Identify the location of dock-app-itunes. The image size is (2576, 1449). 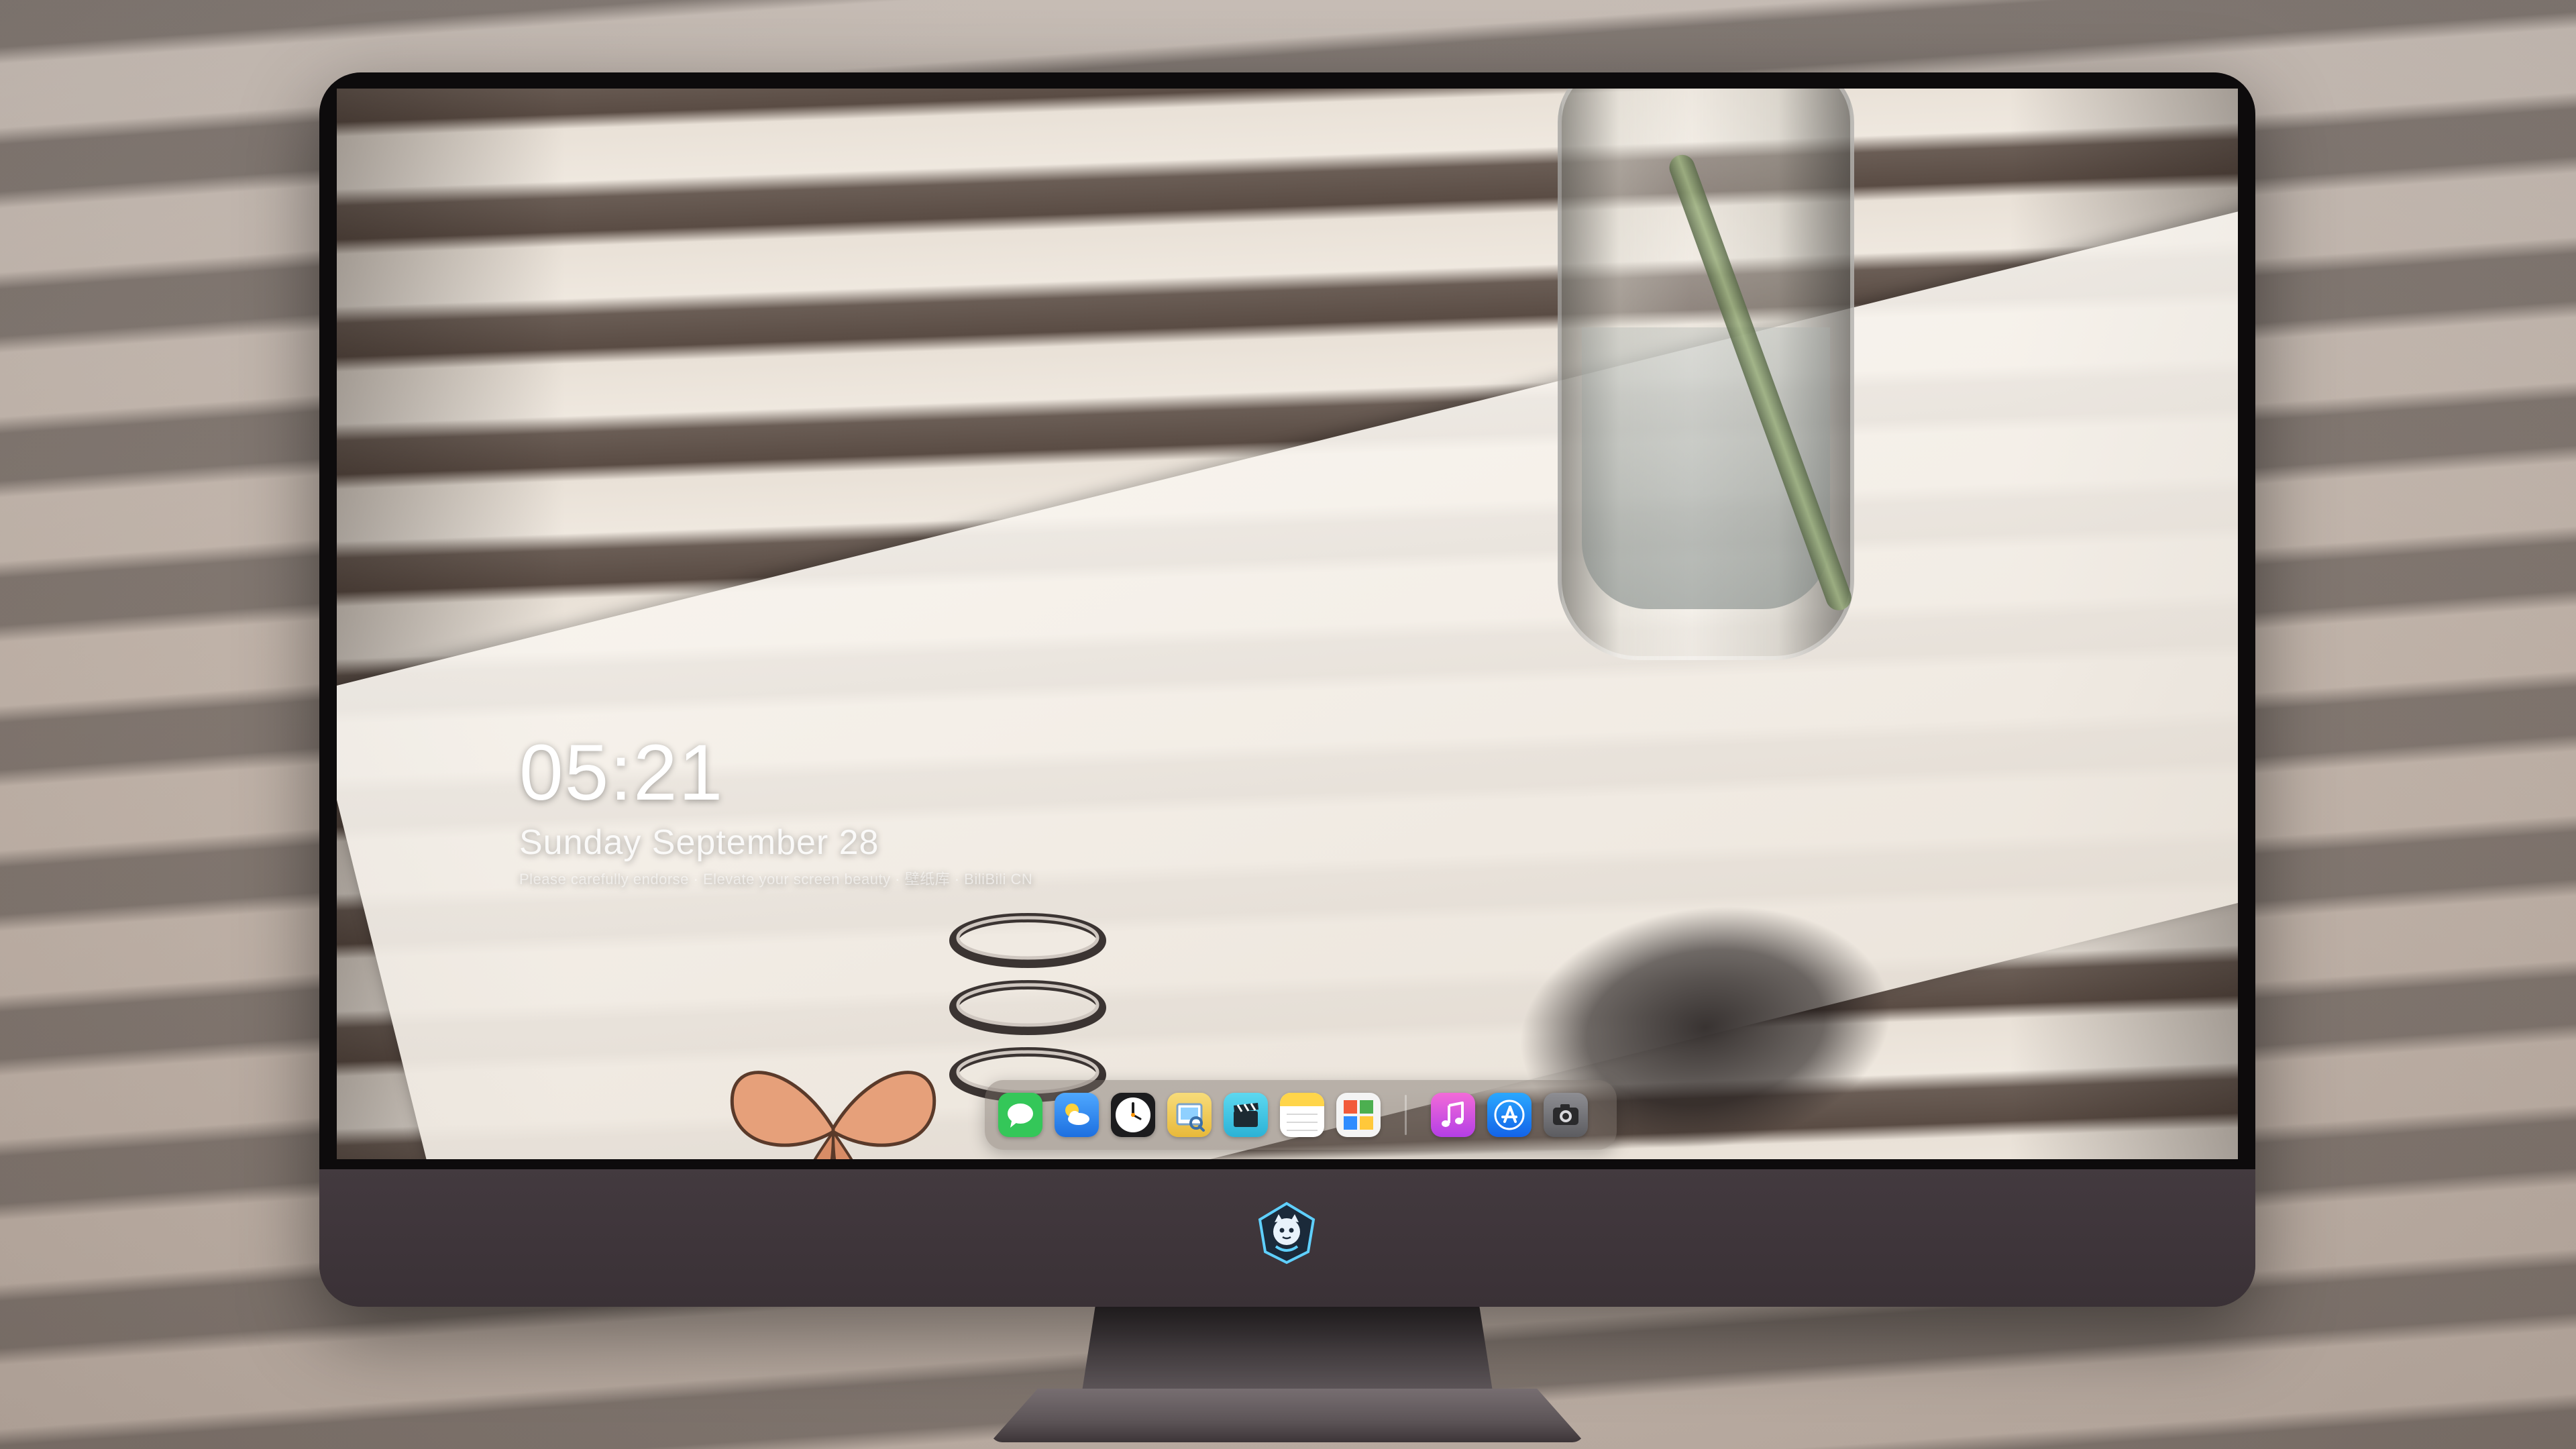
(1453, 1115).